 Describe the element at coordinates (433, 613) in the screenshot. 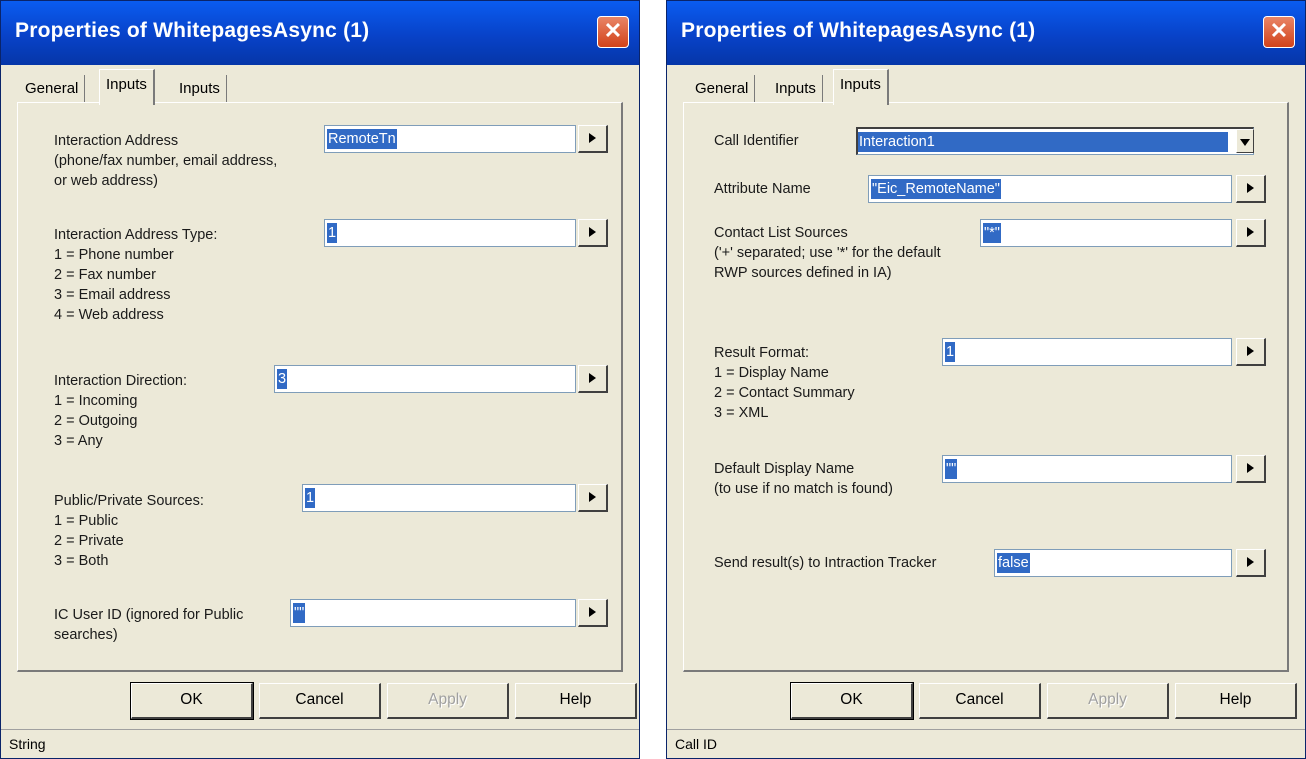

I see `ic-user-id-field: ""` at that location.